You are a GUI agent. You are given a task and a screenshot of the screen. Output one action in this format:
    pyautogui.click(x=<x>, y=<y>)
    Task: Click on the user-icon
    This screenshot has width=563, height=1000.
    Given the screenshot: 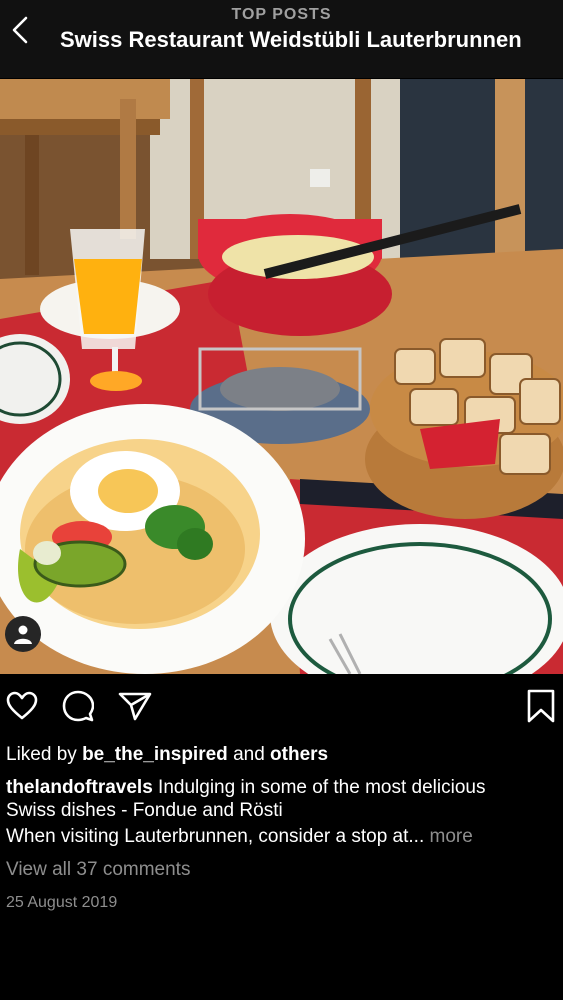 What is the action you would take?
    pyautogui.click(x=23, y=634)
    